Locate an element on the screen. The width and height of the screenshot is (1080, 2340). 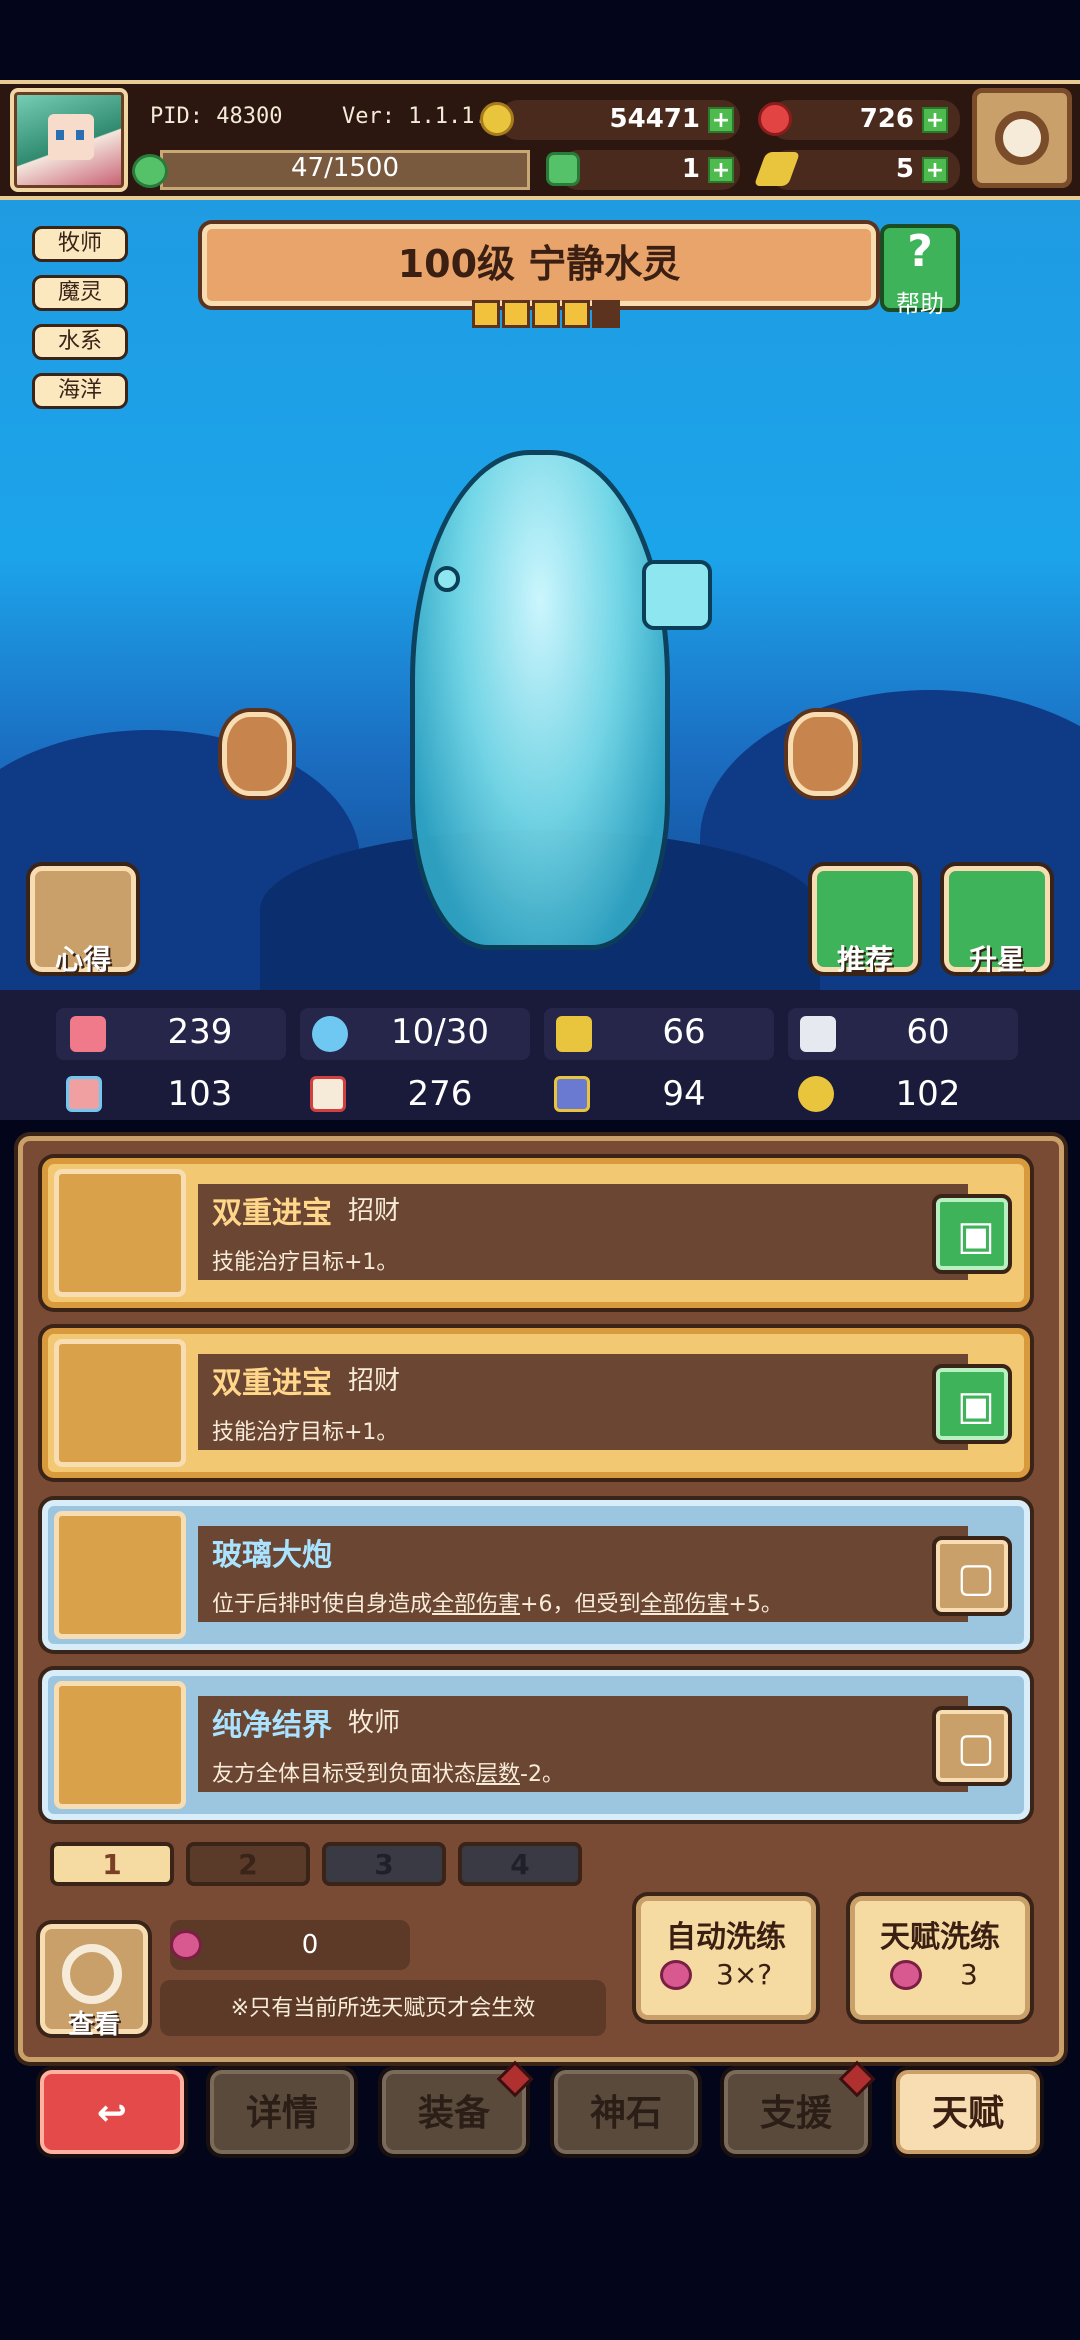
stat-hp: 239 is located at coordinates (200, 1032).